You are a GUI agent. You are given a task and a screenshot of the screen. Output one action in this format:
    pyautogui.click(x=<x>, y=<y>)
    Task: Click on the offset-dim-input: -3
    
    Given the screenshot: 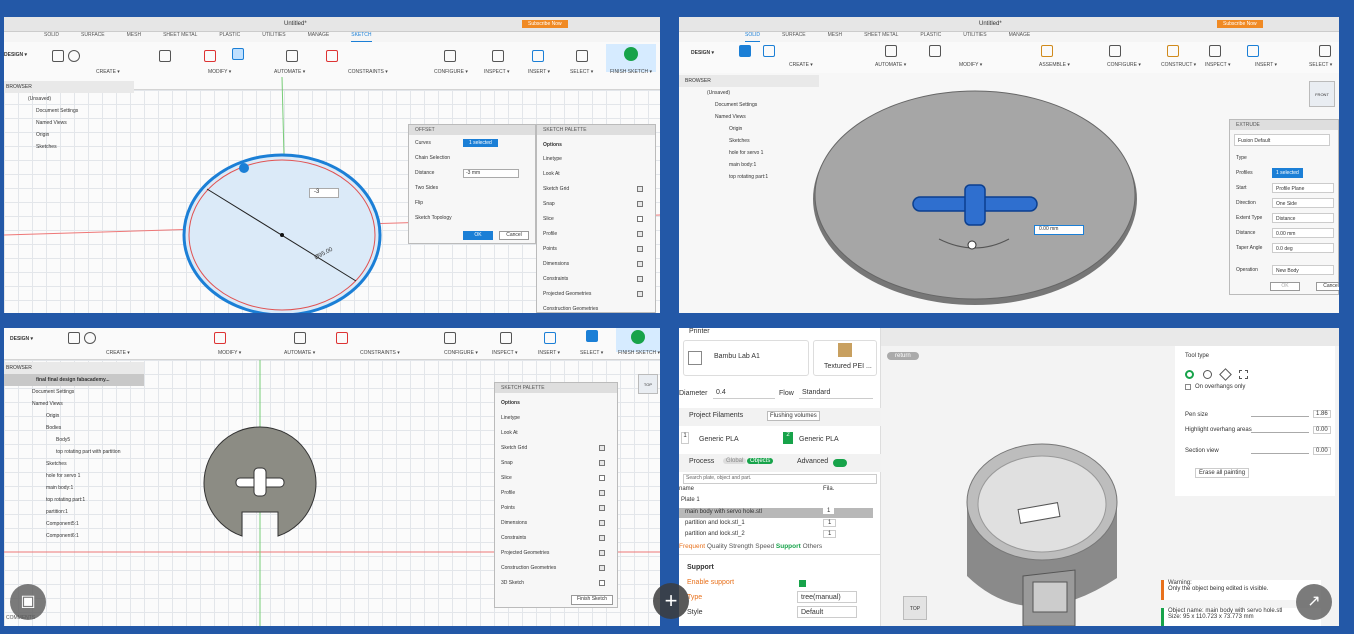 What is the action you would take?
    pyautogui.click(x=324, y=193)
    